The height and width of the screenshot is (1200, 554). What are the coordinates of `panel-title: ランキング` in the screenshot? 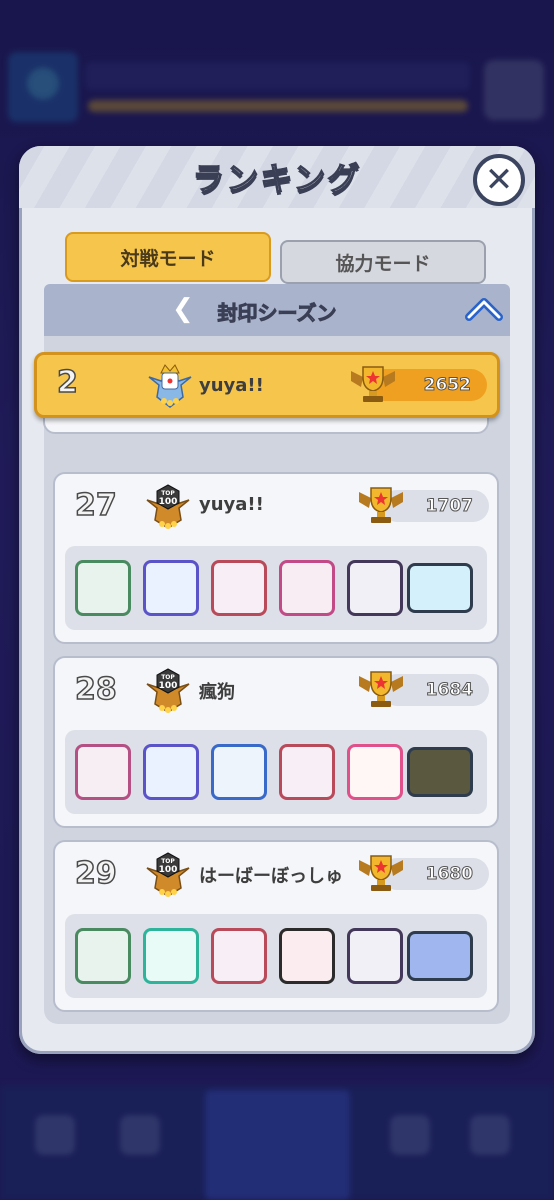 It's located at (277, 179).